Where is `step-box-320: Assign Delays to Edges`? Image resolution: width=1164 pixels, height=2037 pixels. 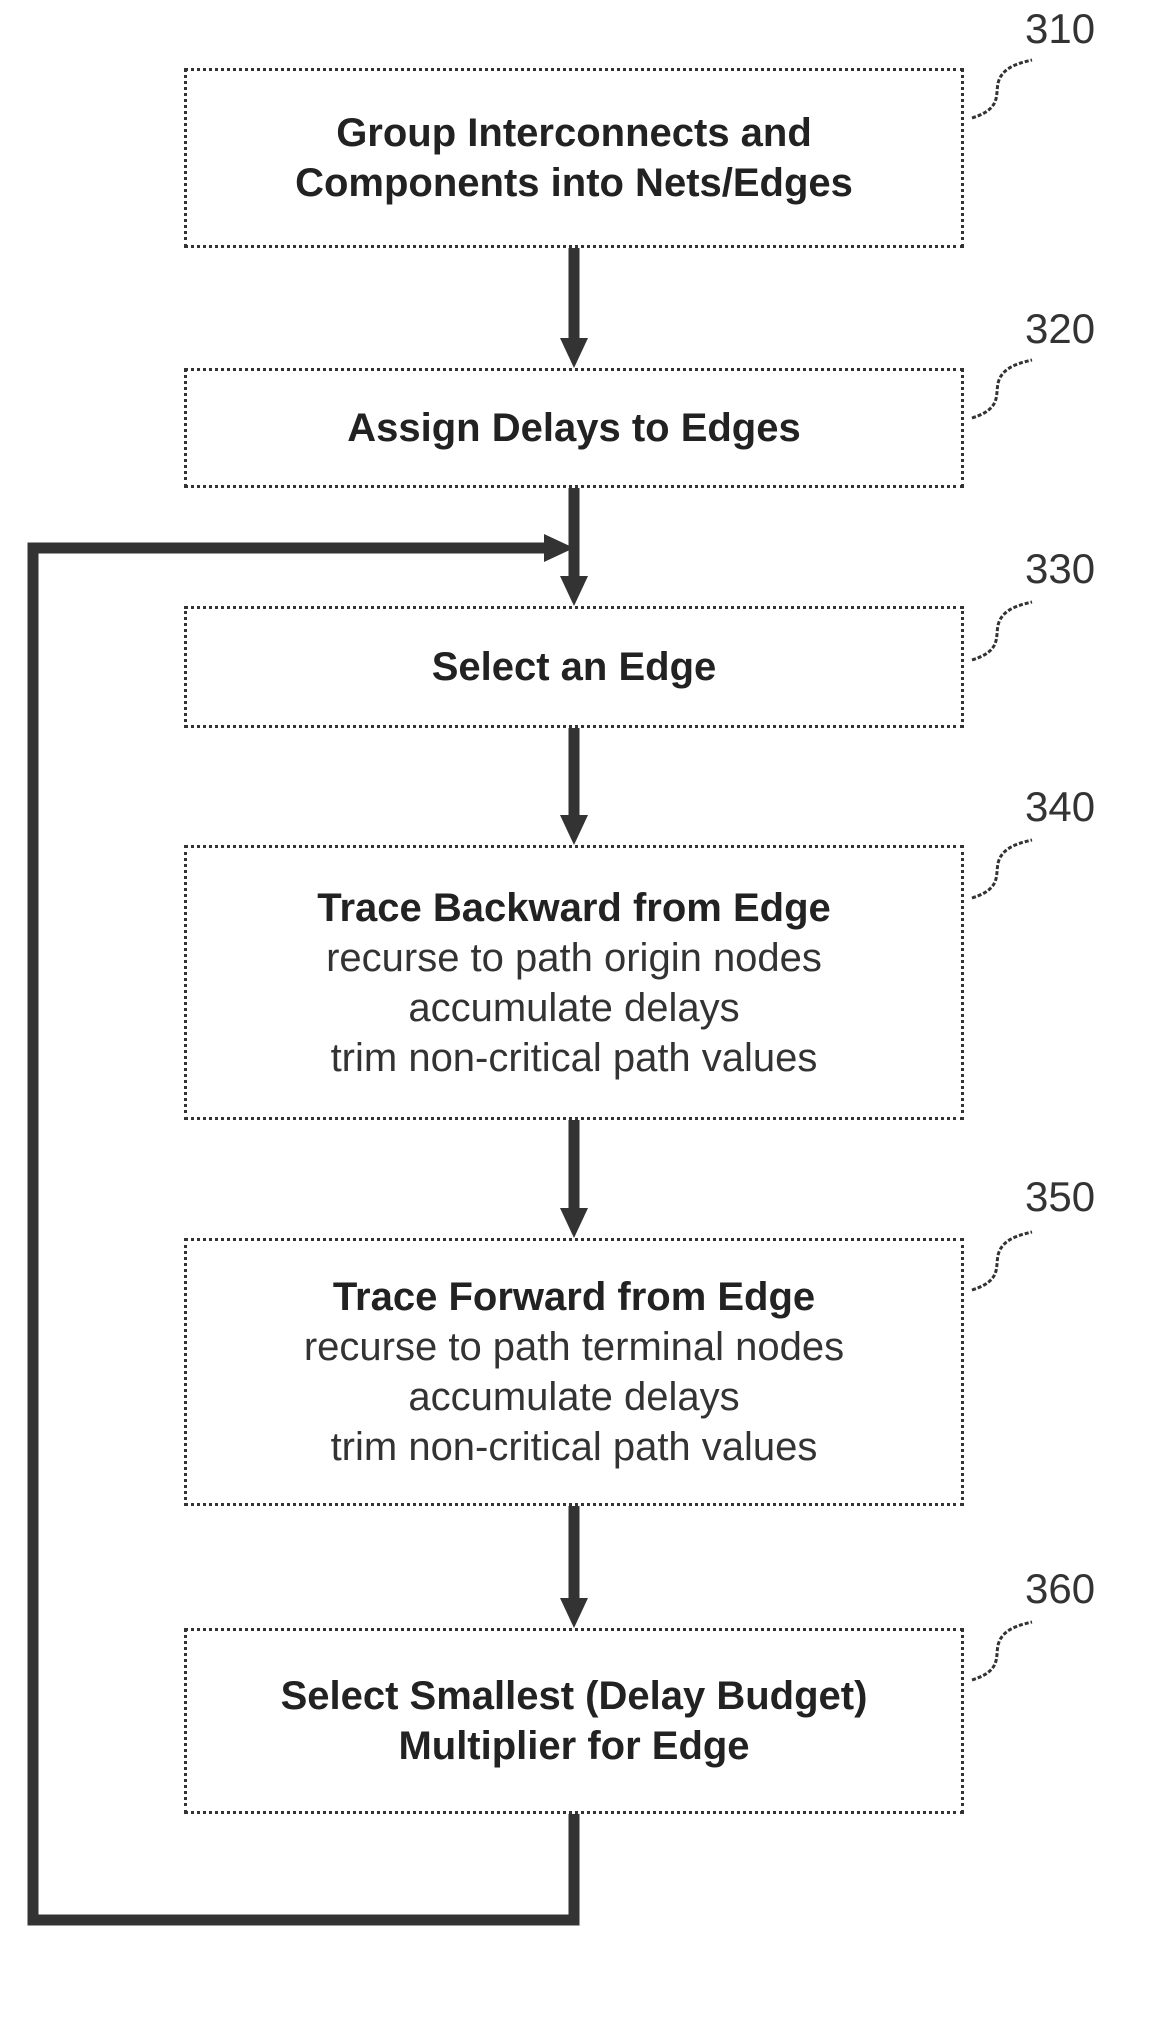 step-box-320: Assign Delays to Edges is located at coordinates (574, 428).